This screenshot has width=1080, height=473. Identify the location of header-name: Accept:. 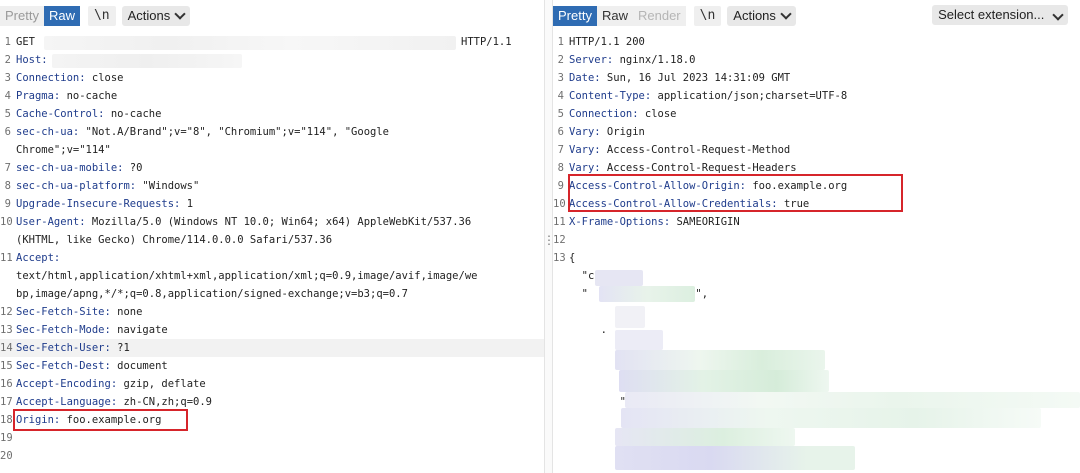
(38, 258).